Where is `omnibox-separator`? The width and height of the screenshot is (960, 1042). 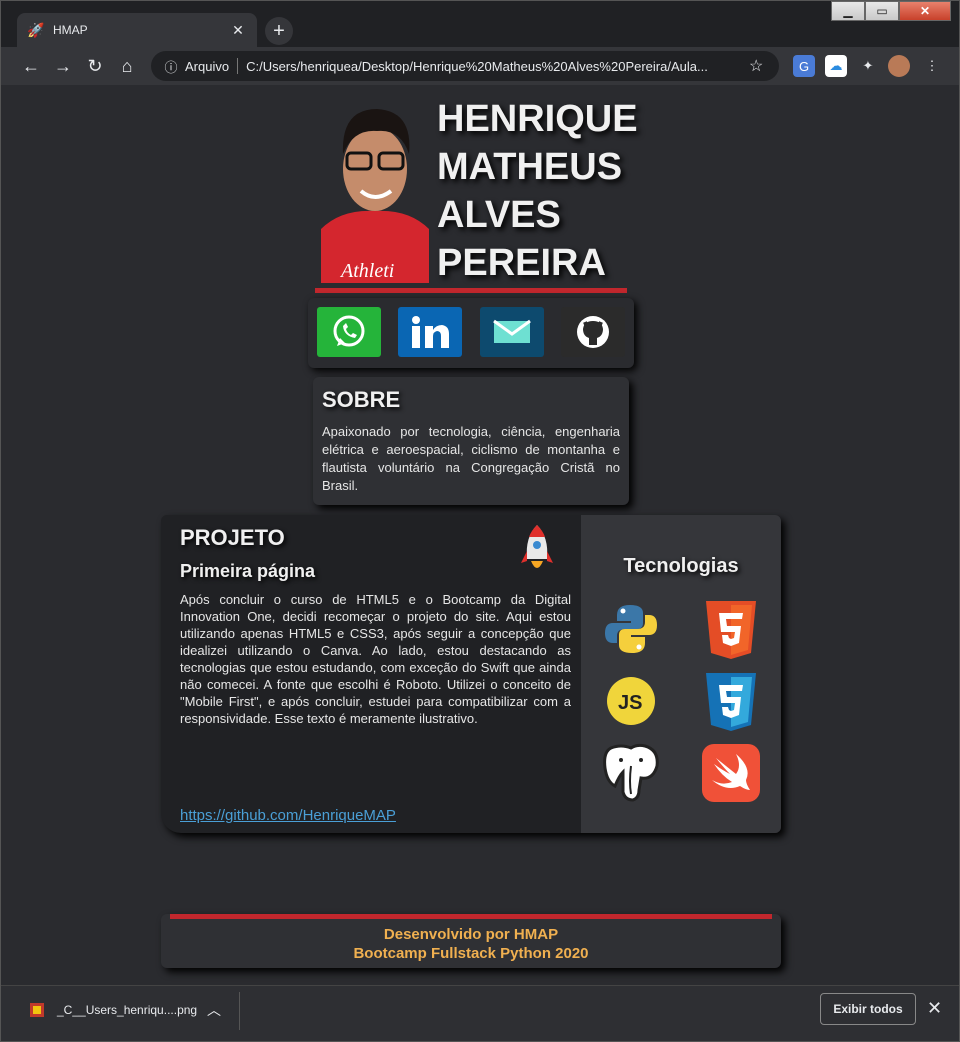
omnibox-separator is located at coordinates (238, 66).